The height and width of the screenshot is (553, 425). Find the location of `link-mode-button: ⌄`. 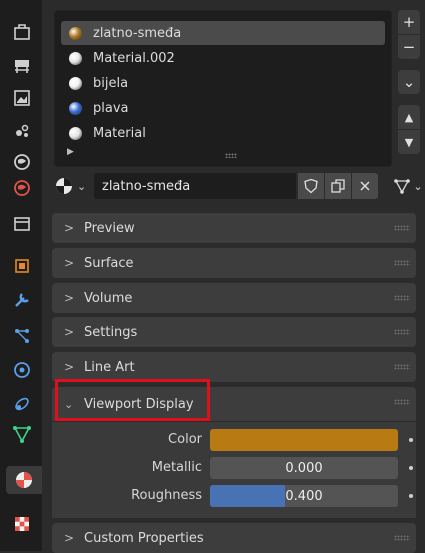

link-mode-button: ⌄ is located at coordinates (407, 186).